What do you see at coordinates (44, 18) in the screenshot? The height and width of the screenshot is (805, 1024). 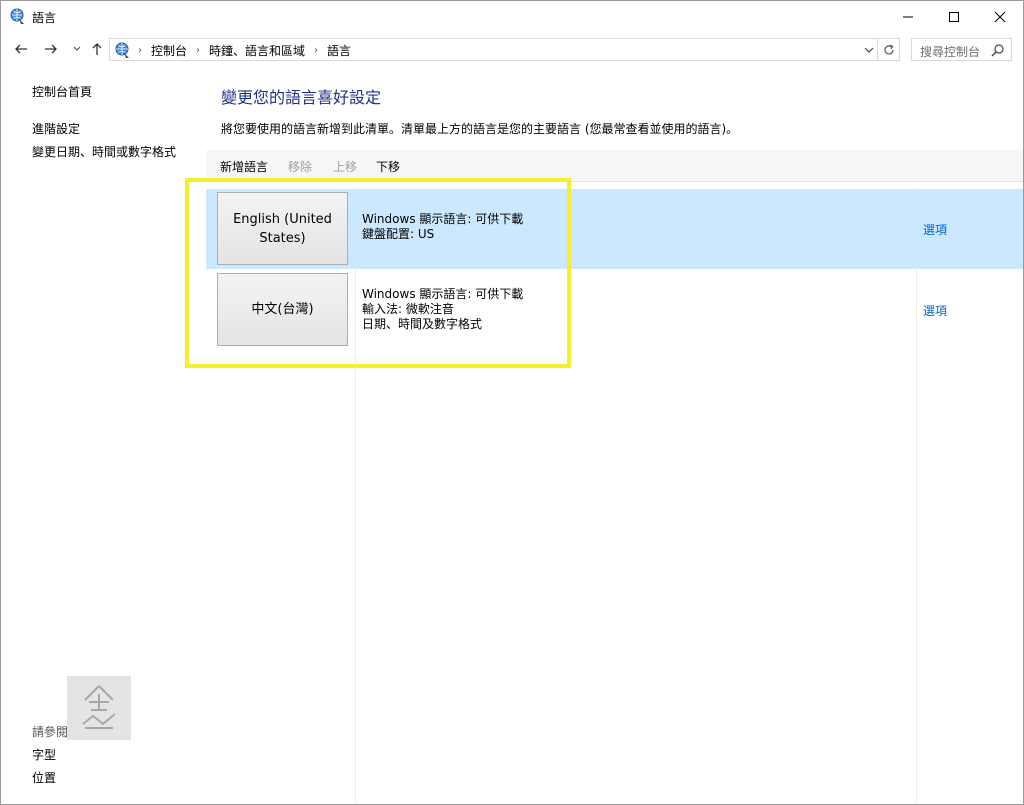 I see `window-title: 語言` at bounding box center [44, 18].